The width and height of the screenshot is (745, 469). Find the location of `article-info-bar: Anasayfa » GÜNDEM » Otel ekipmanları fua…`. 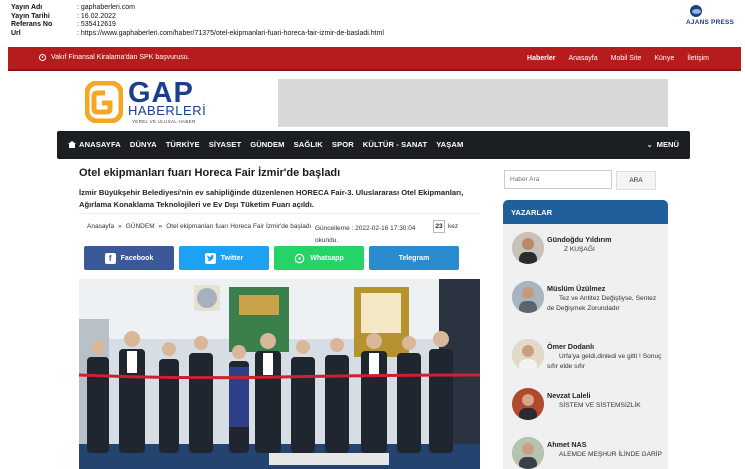

article-info-bar: Anasayfa » GÜNDEM » Otel ekipmanları fua… is located at coordinates (279, 228).